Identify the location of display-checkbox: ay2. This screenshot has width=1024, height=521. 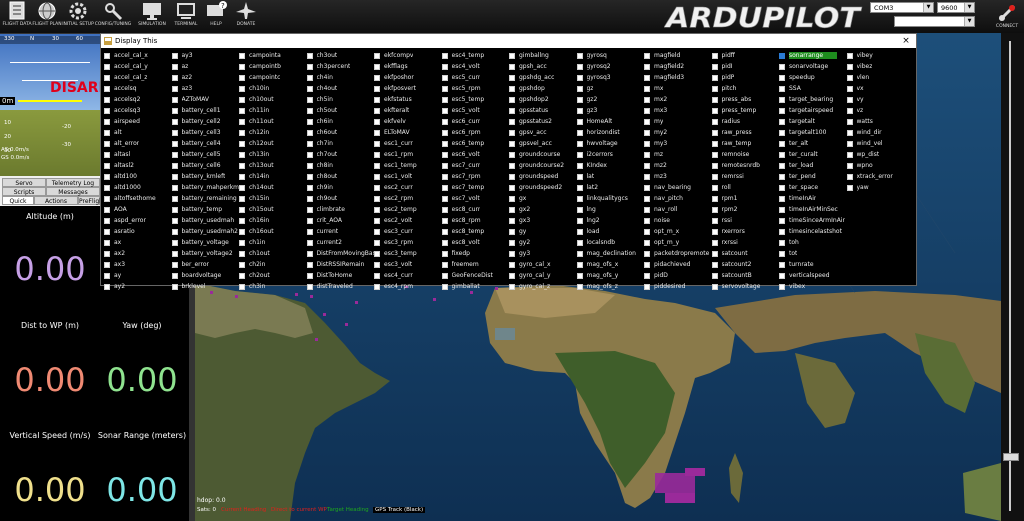
(138, 286).